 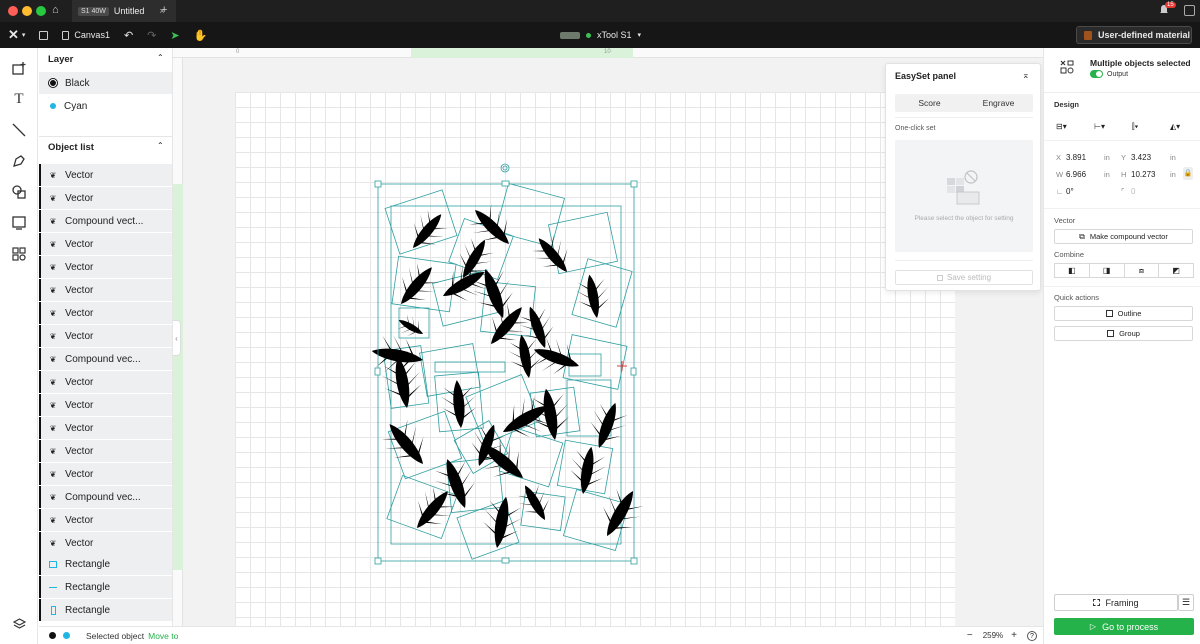 What do you see at coordinates (1129, 313) in the screenshot?
I see `outline-label: Outline` at bounding box center [1129, 313].